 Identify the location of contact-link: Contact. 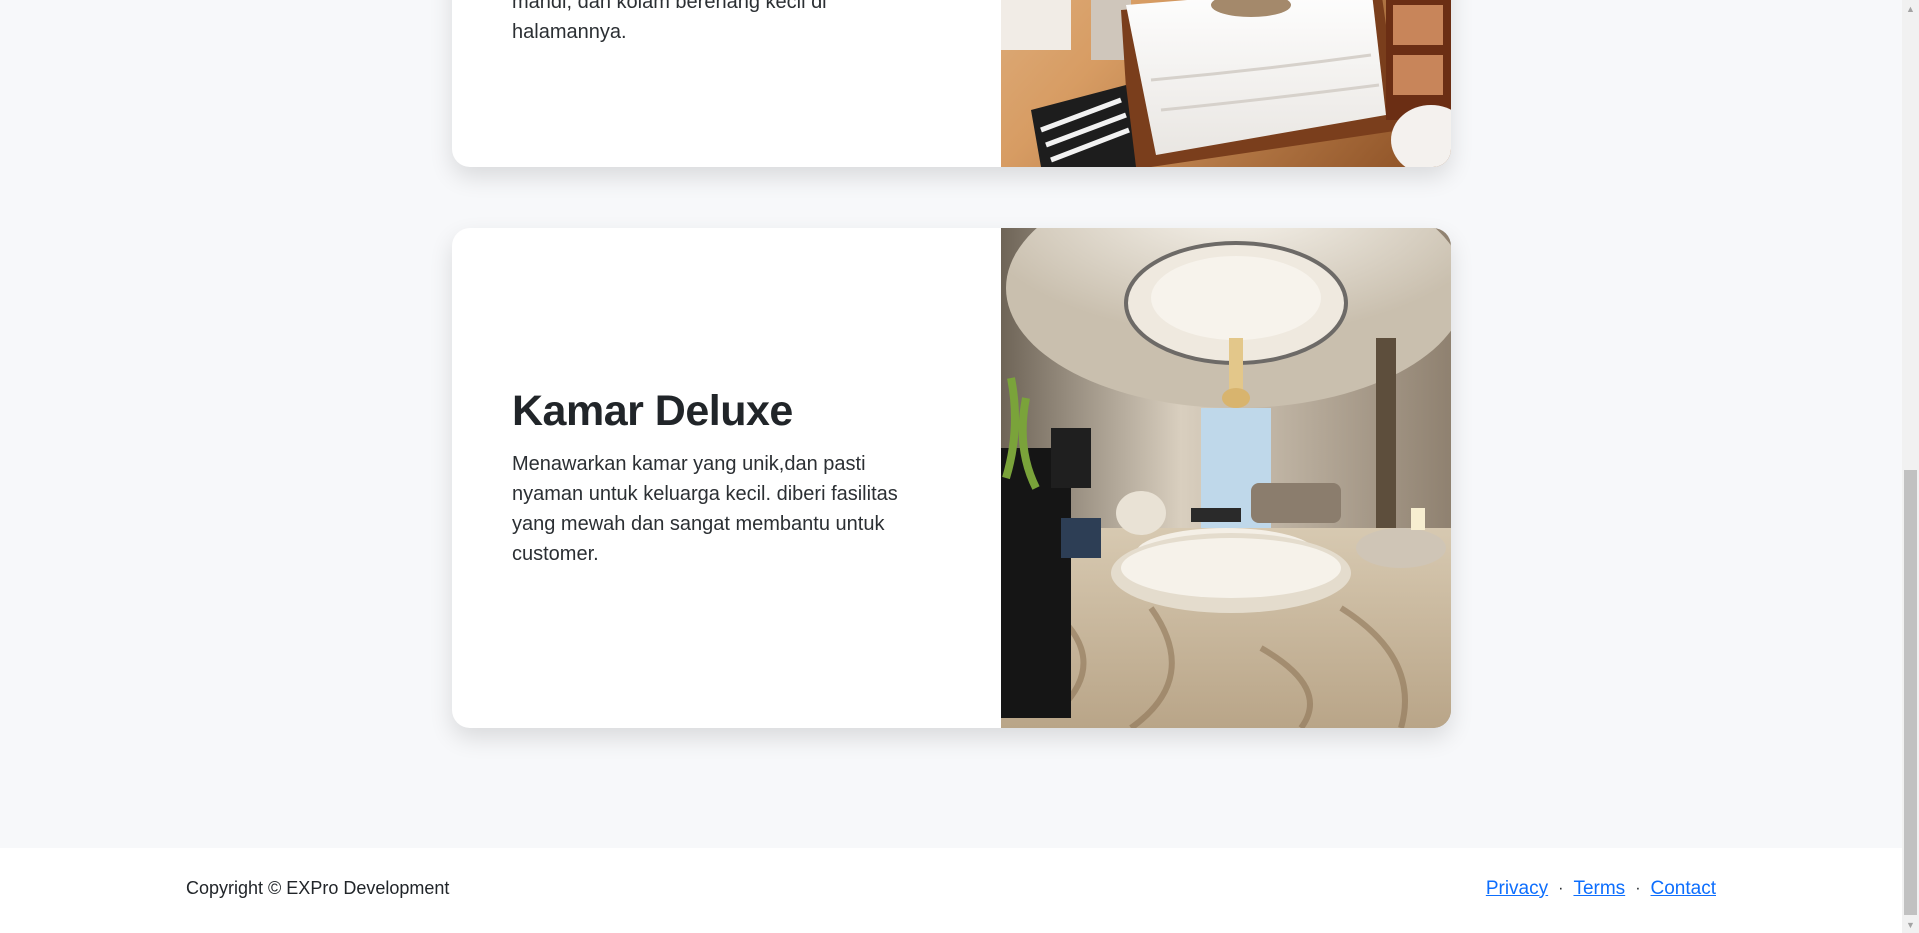
(1683, 889).